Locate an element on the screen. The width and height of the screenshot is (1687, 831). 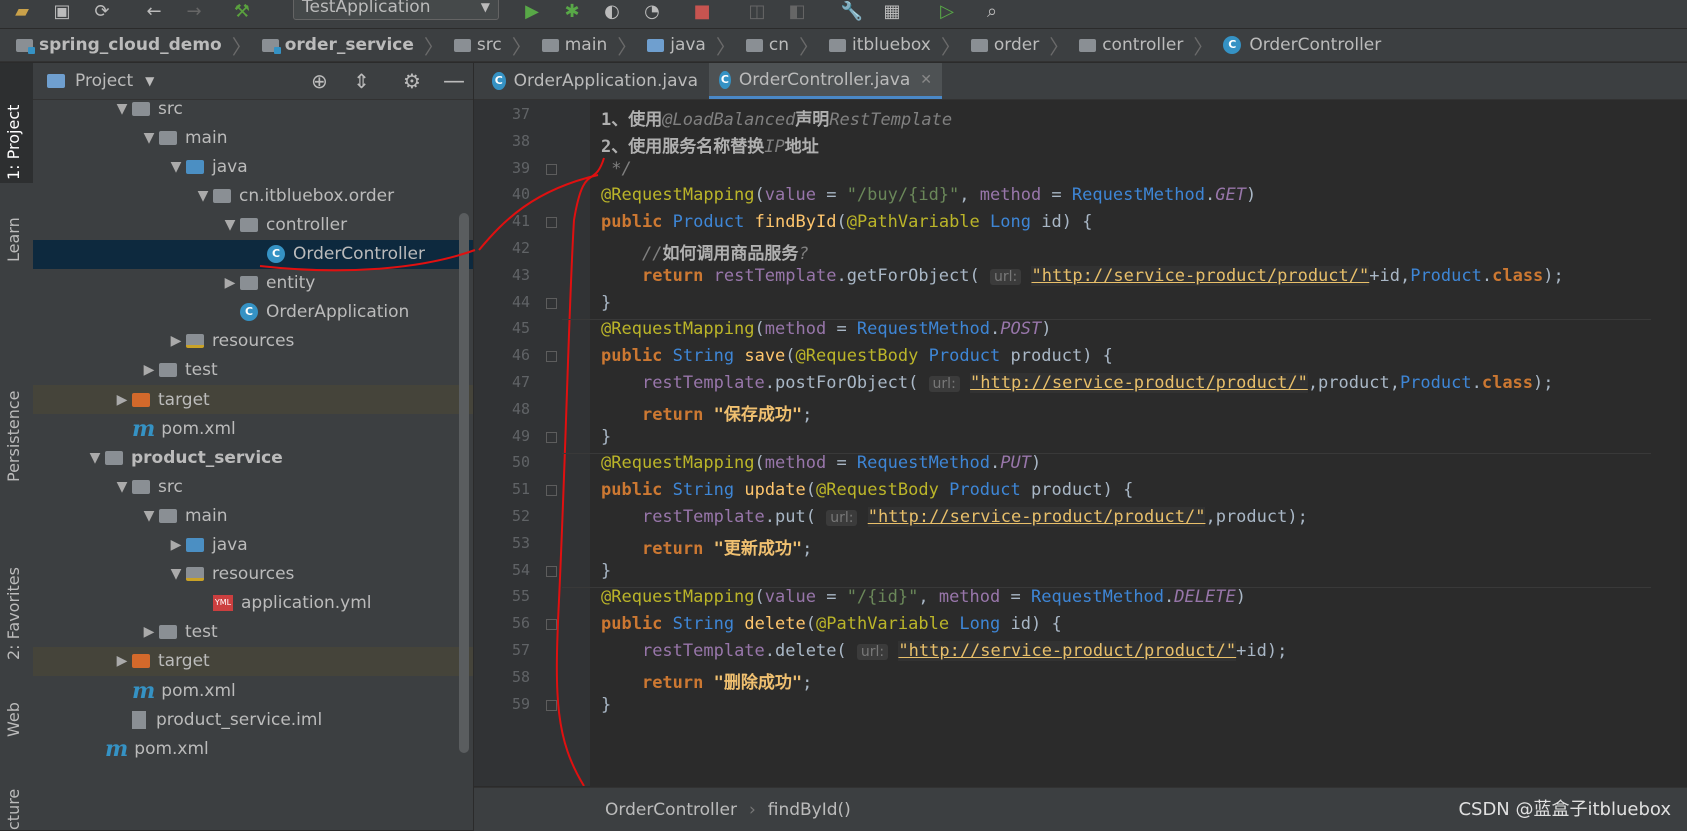
breadcrumb-label: main is located at coordinates (586, 45).